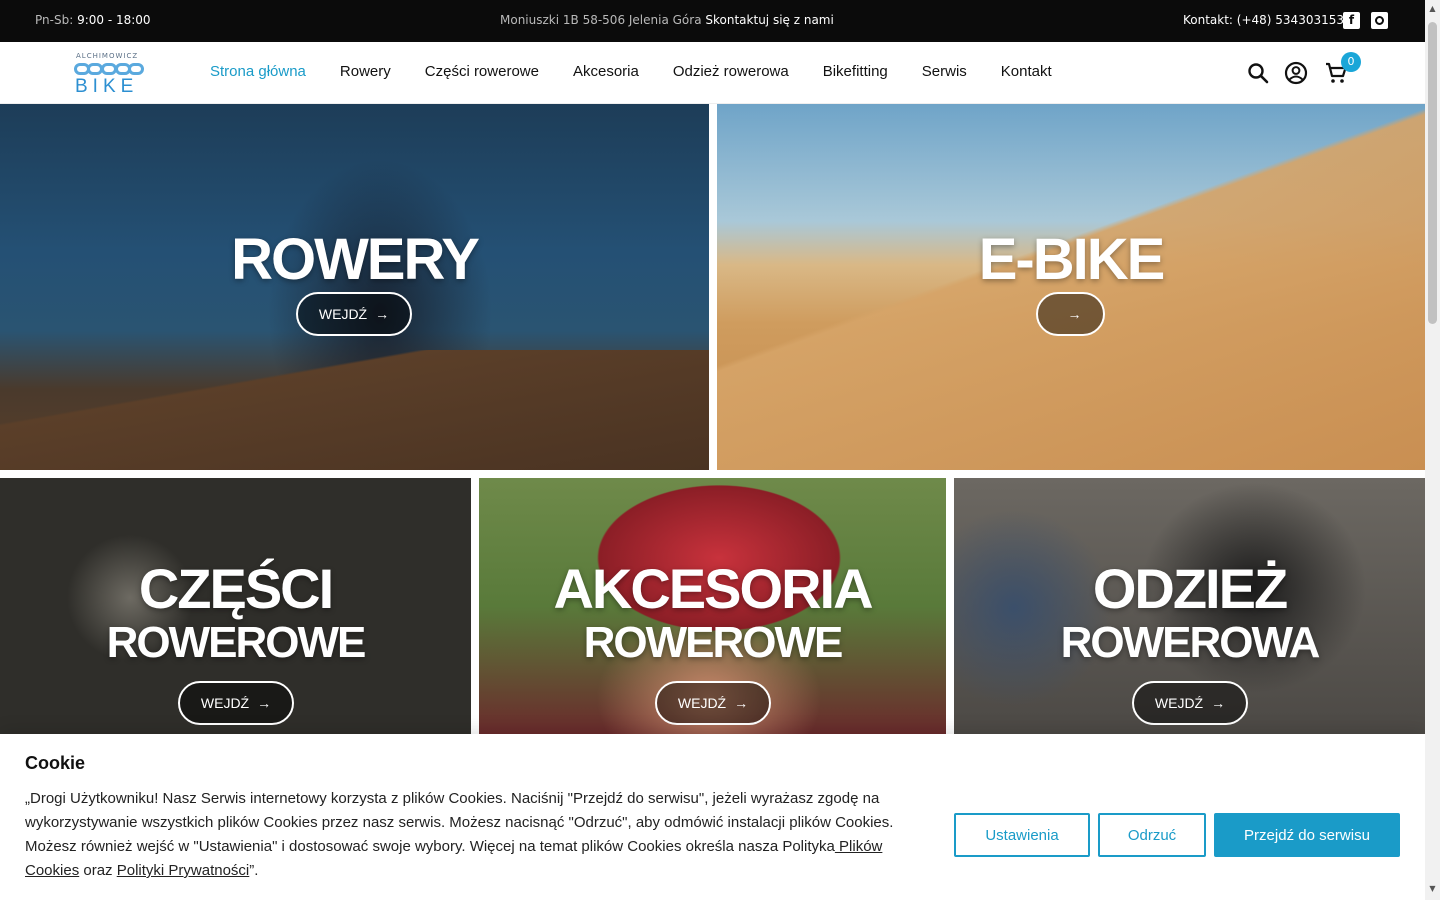 The width and height of the screenshot is (1440, 900). Describe the element at coordinates (236, 588) in the screenshot. I see `tile-parts-title-line1: CZĘŚCI` at that location.